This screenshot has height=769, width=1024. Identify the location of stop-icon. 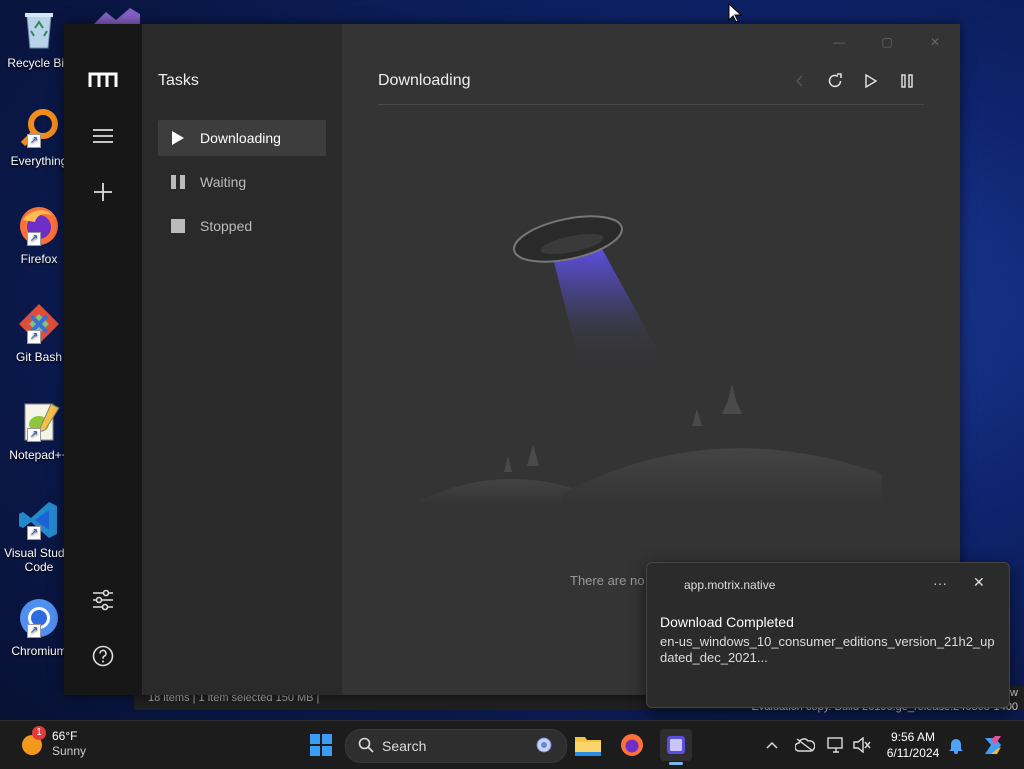
(178, 226).